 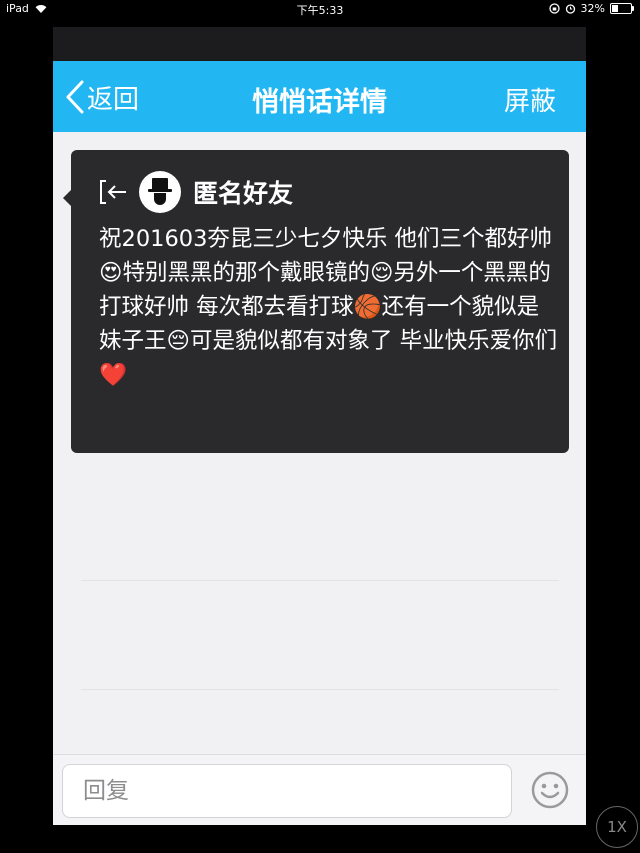 What do you see at coordinates (319, 96) in the screenshot?
I see `navigation-bar: 返回 悄悄话详情 屏蔽` at bounding box center [319, 96].